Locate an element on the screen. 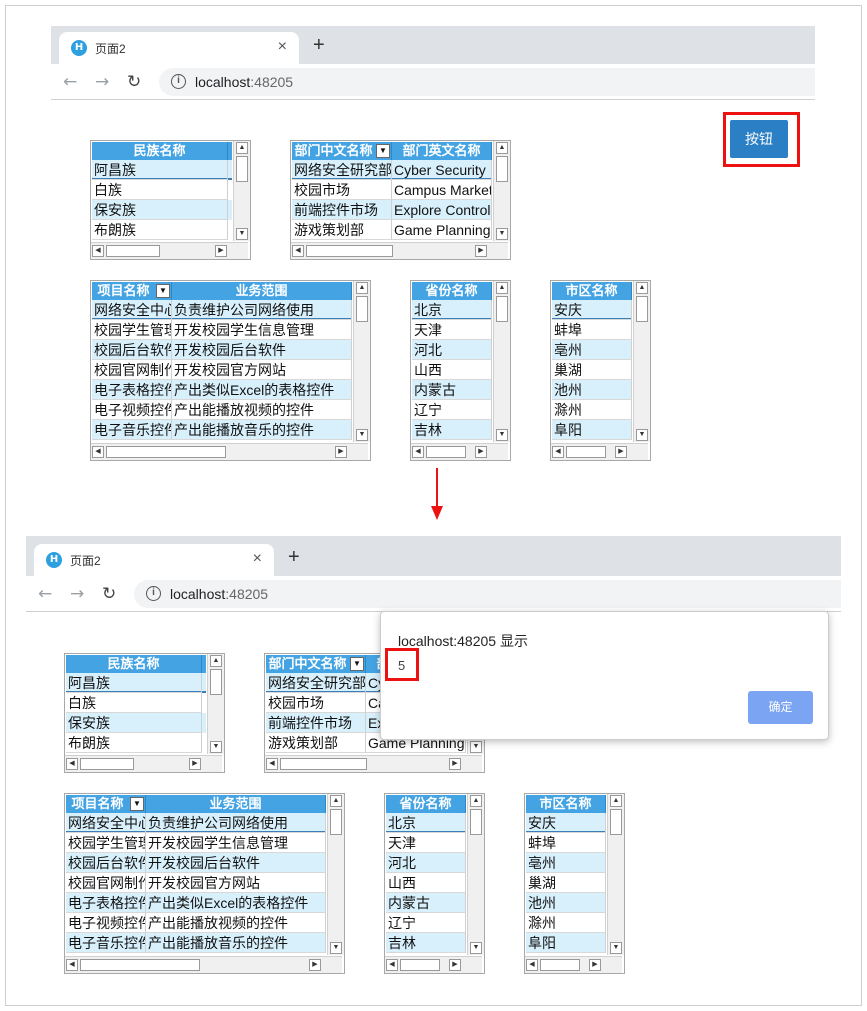 Image resolution: width=867 pixels, height=1011 pixels. table-cell: 开发校园学生信息管理 is located at coordinates (262, 330).